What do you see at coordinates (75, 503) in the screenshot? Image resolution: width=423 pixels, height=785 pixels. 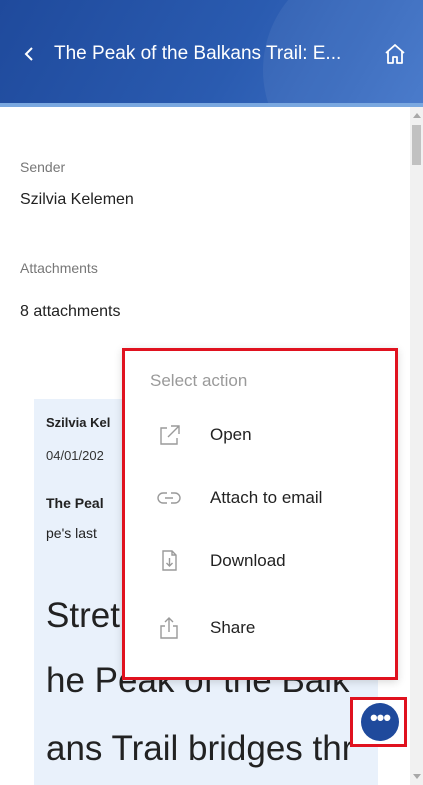 I see `message-subject: The Peal` at bounding box center [75, 503].